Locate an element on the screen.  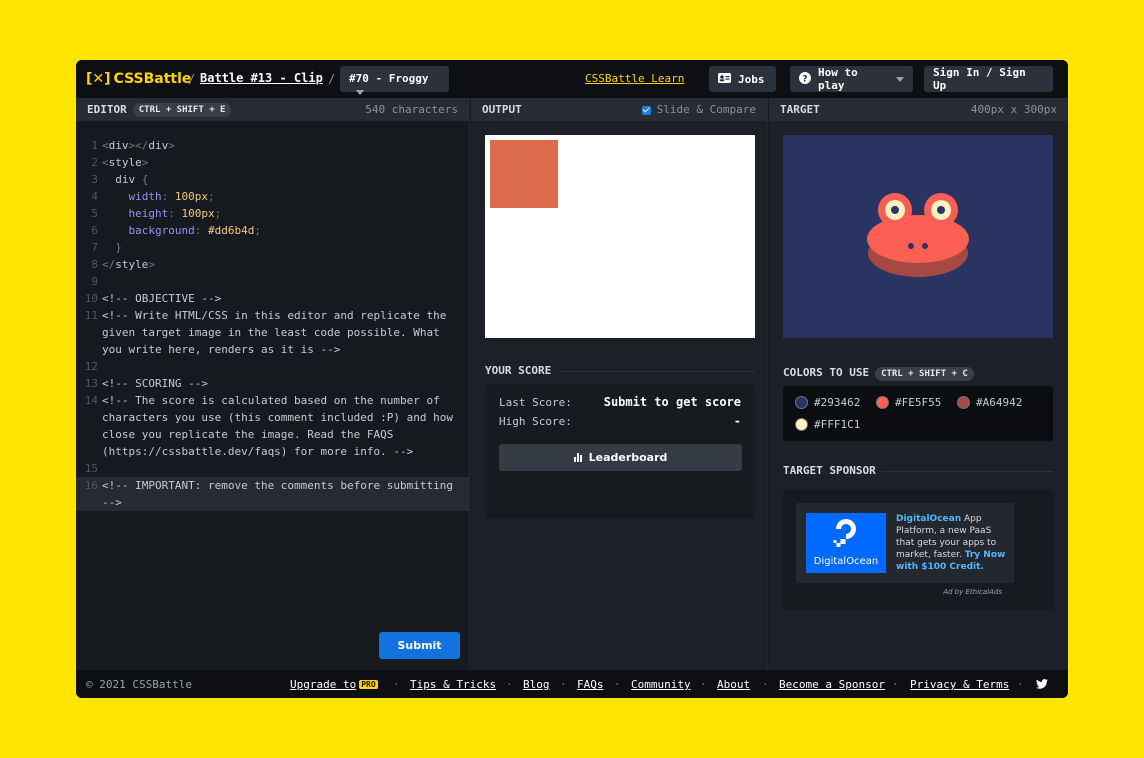
editor-header: EDITOR CTRL + SHIFT + E 540 characters is located at coordinates (272, 109).